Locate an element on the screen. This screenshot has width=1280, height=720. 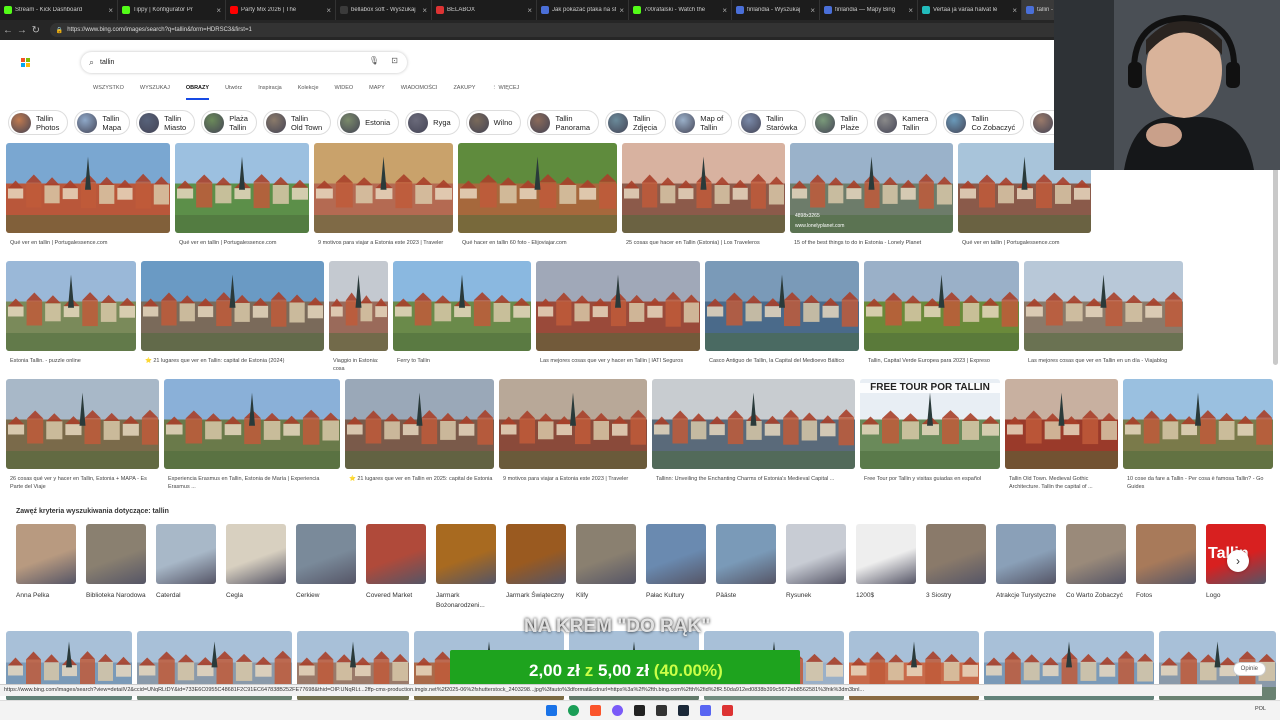
system-tray: POL is located at coordinates (1260, 709).